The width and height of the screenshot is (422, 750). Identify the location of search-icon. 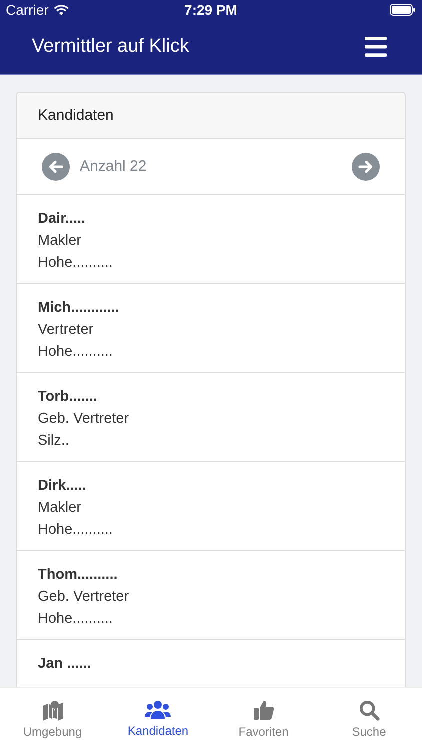
(369, 710).